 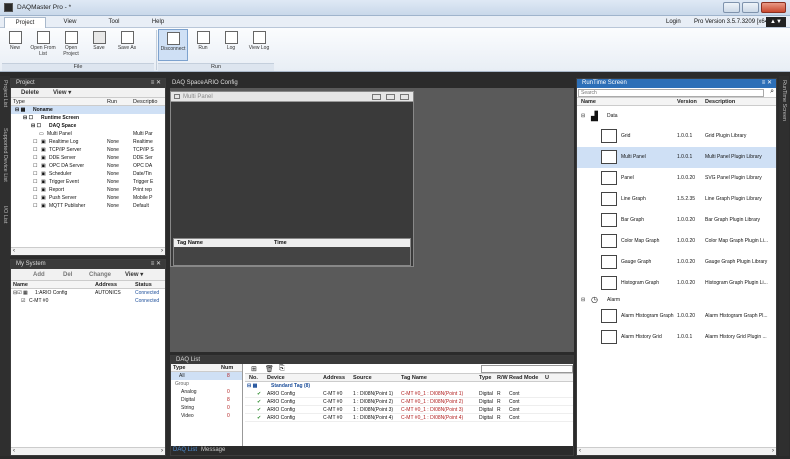 What do you see at coordinates (547, 378) in the screenshot?
I see `col-daq-8: U` at bounding box center [547, 378].